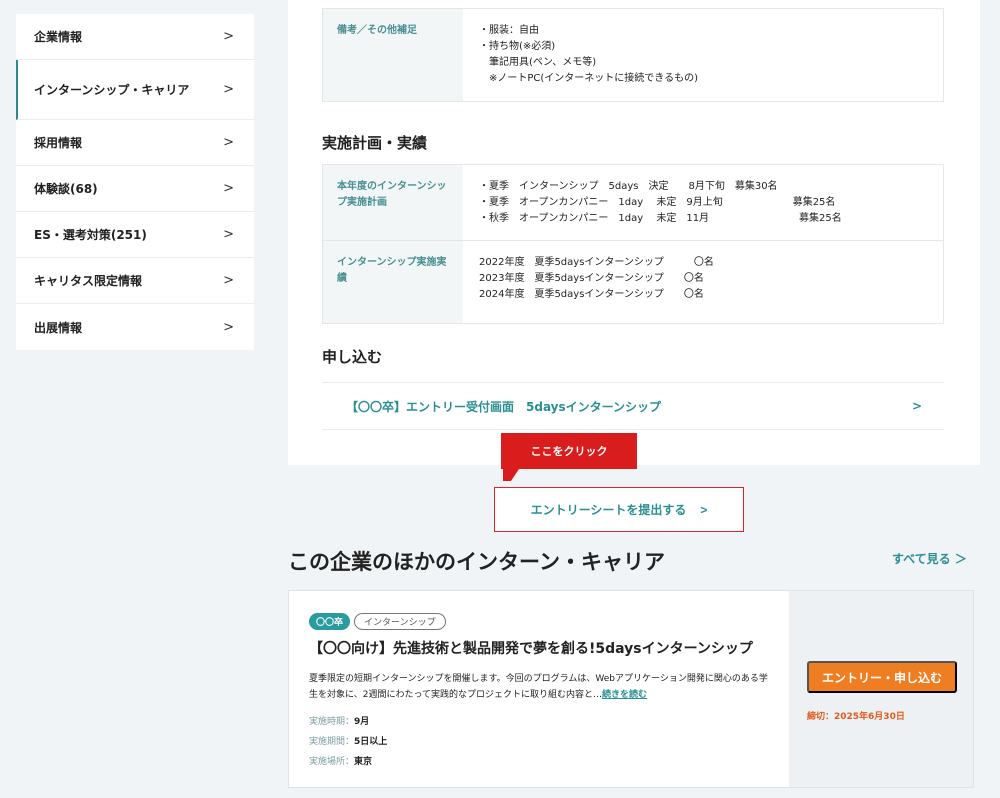  Describe the element at coordinates (596, 262) in the screenshot. I see `results-line: 2022年度 夏季5daysインターンシップ 〇名` at that location.